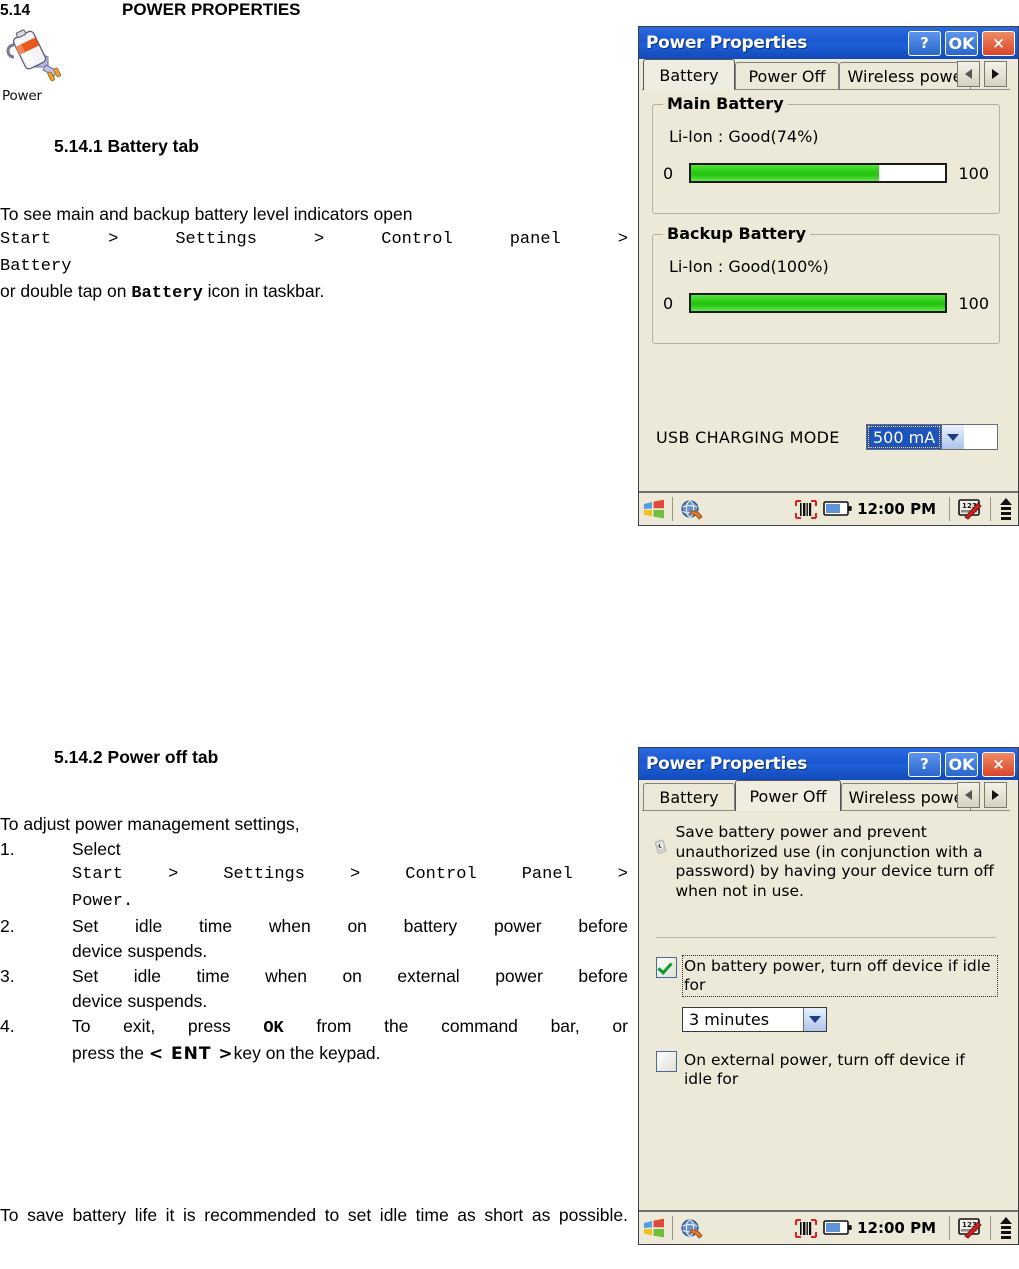 The image size is (1019, 1269). I want to click on power-icon-label: Power, so click(22, 96).